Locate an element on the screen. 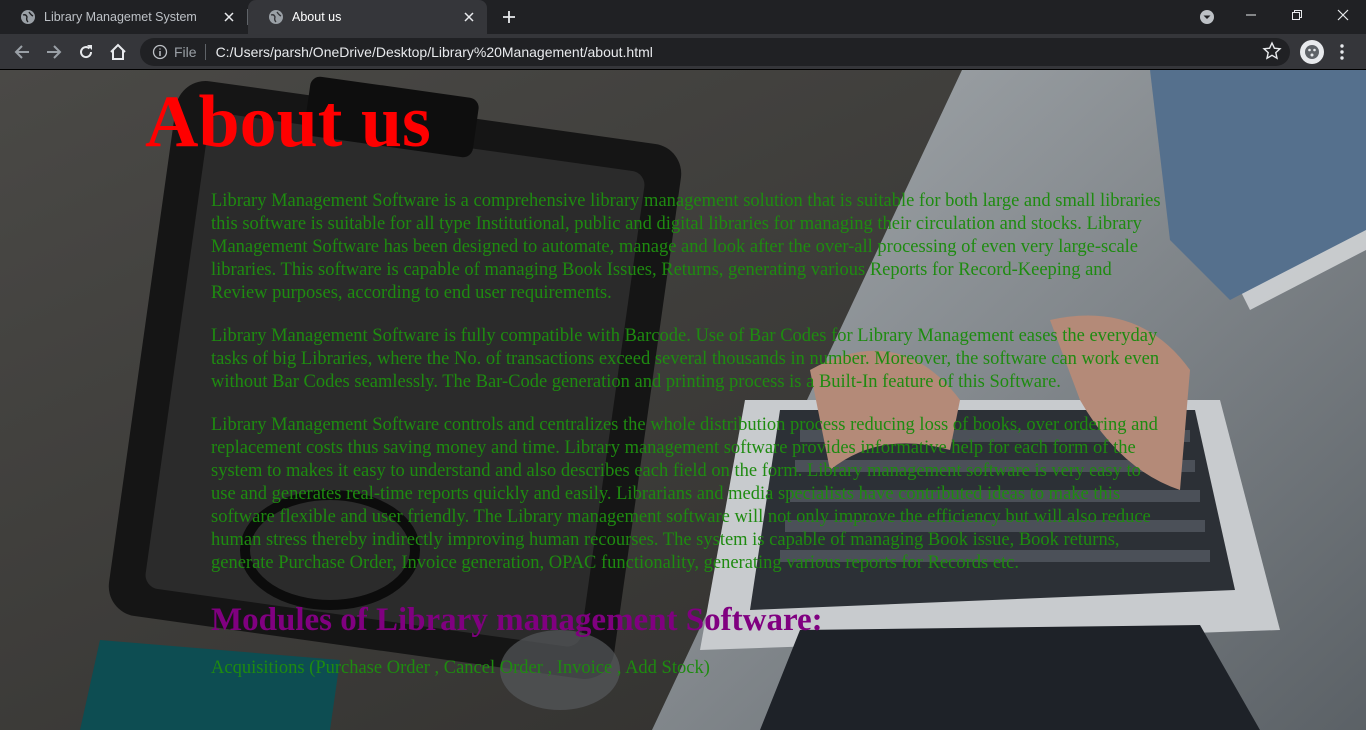 The image size is (1366, 730). info-icon is located at coordinates (160, 52).